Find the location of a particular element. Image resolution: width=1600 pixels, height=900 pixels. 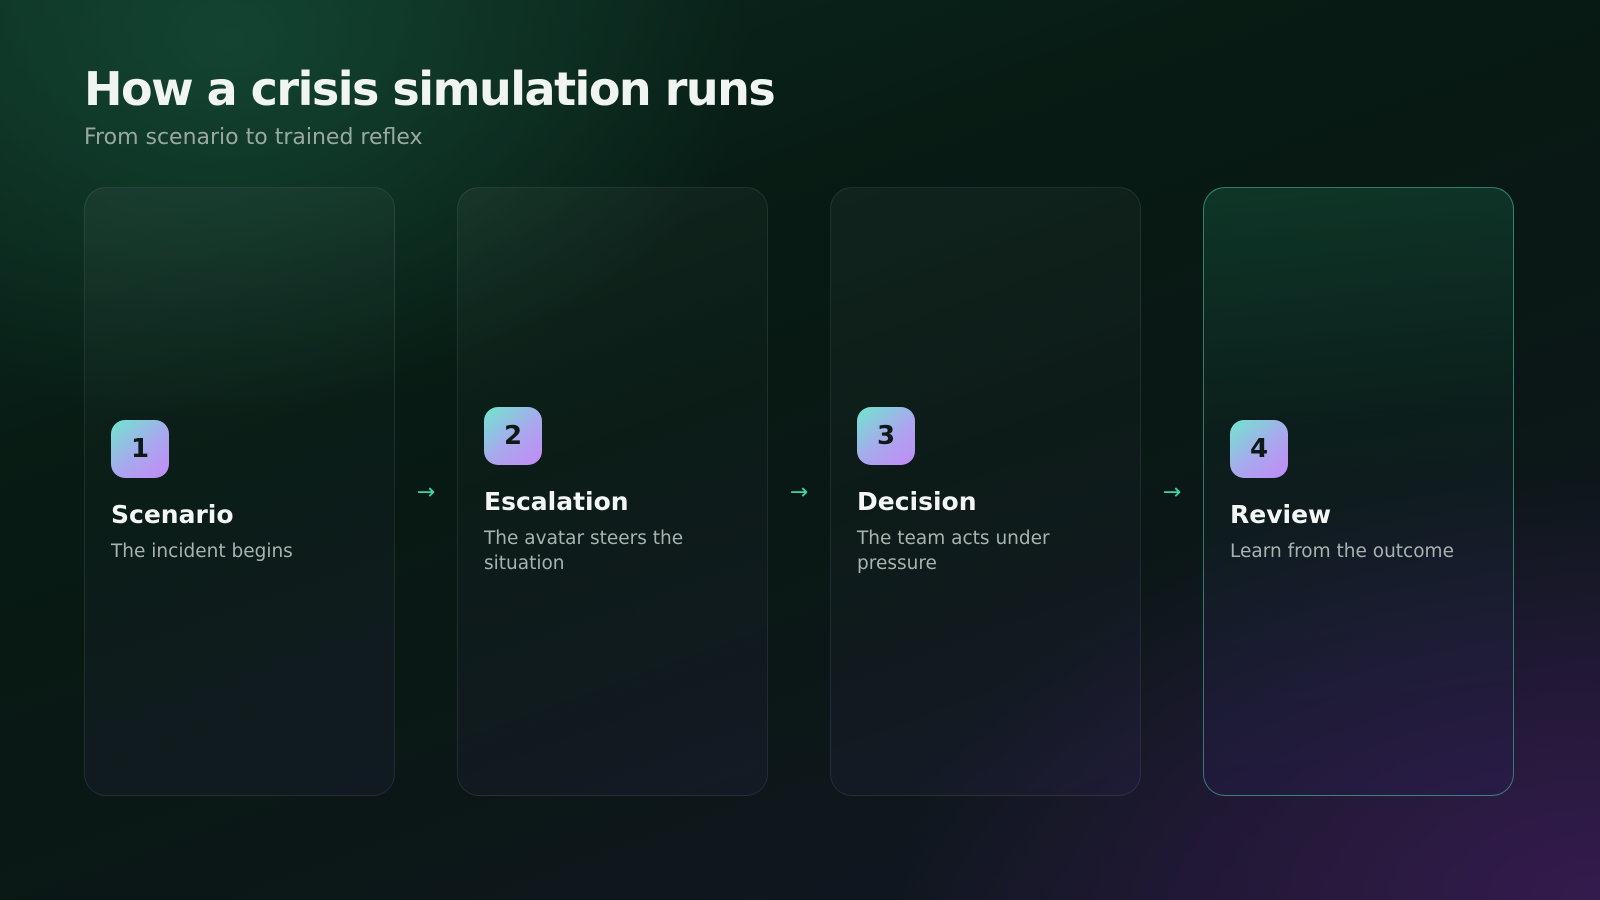

step-title: Decision is located at coordinates (917, 501).